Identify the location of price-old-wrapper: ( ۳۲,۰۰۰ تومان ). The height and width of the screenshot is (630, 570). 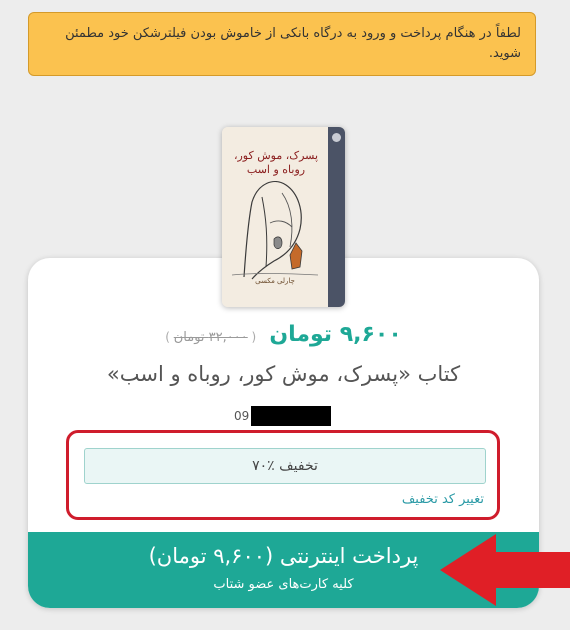
(211, 337).